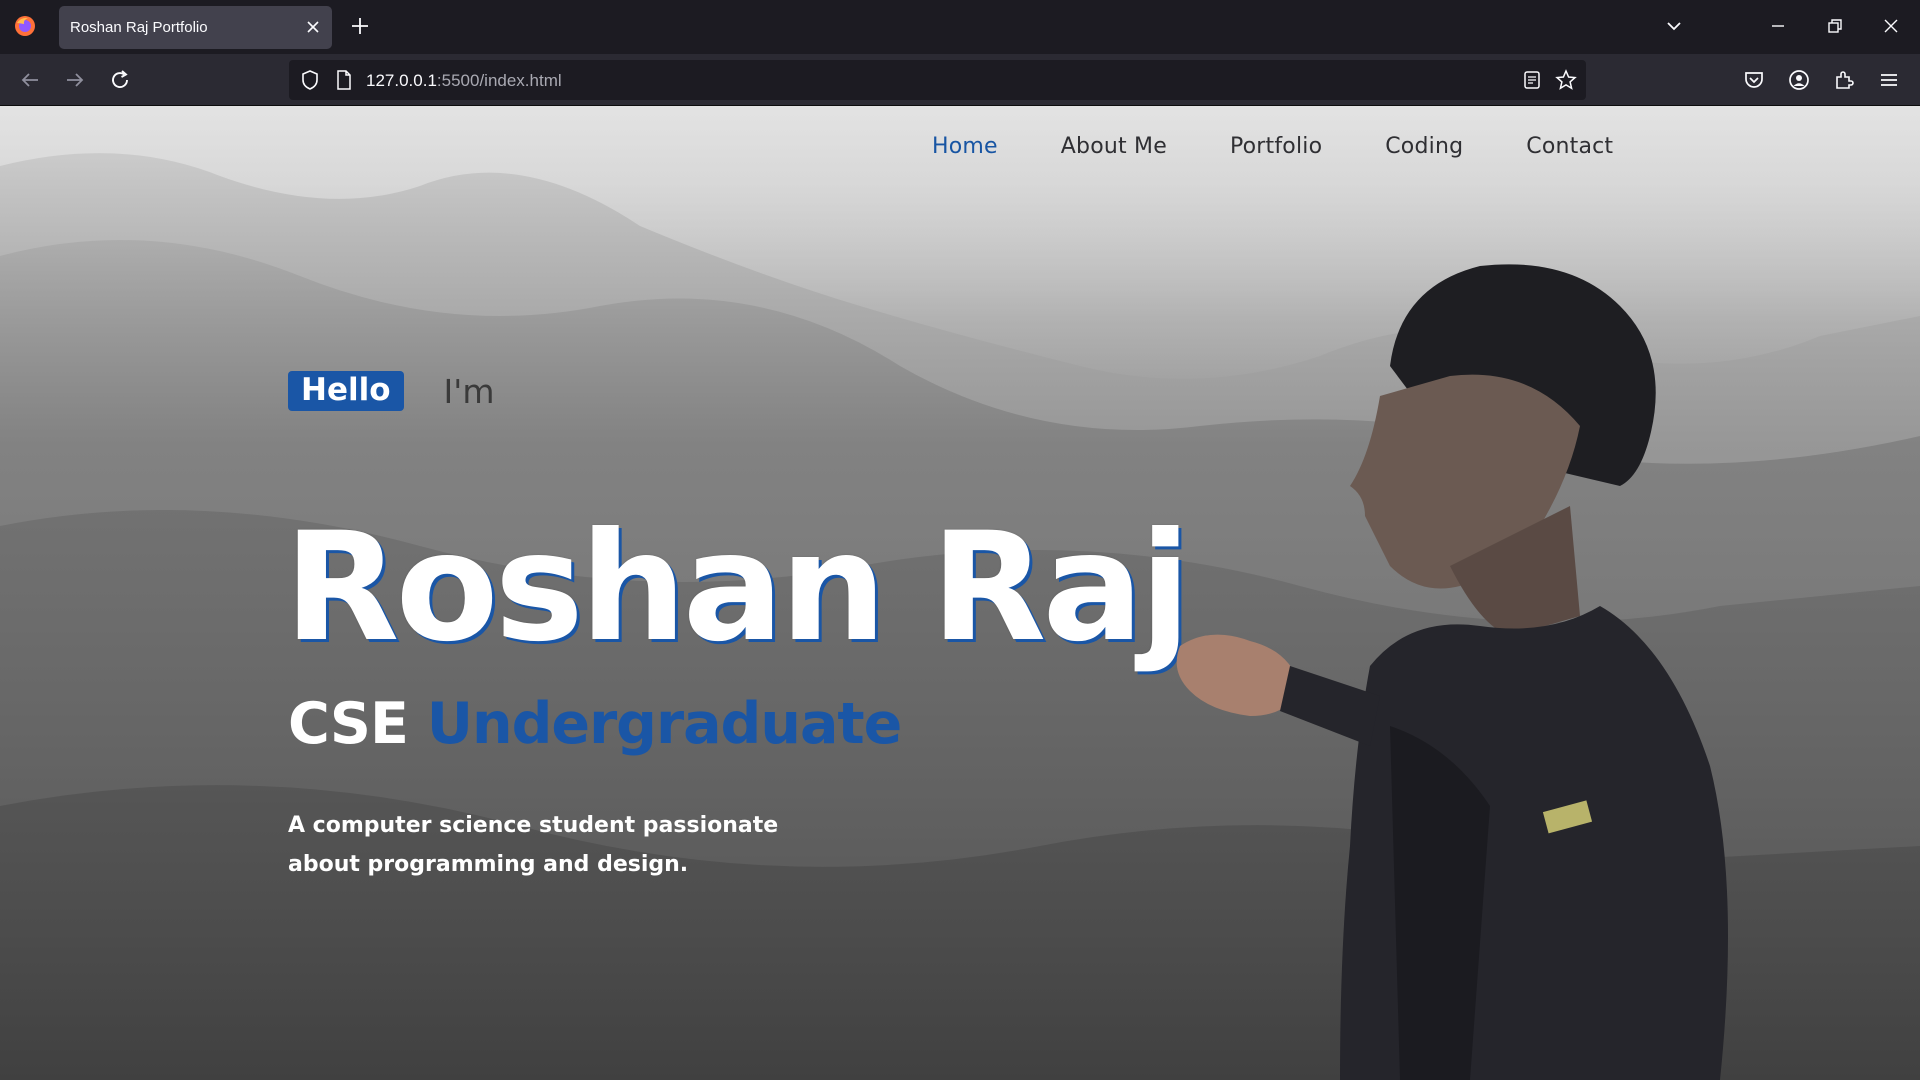 The image size is (1920, 1080). I want to click on account-icon, so click(1799, 80).